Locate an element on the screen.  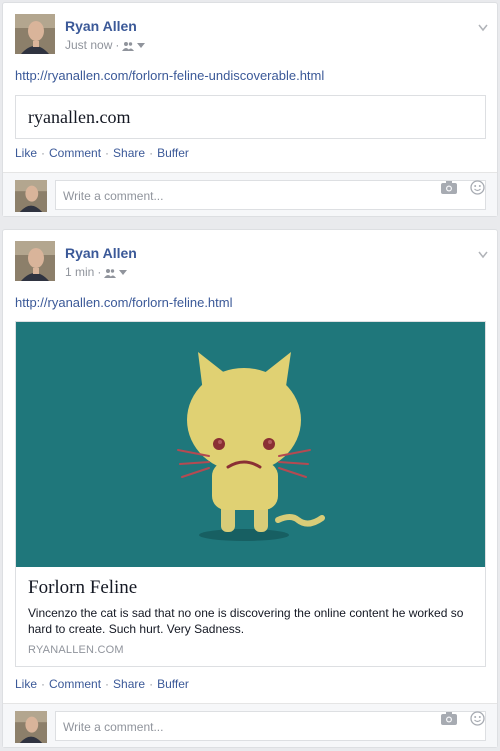
timestamp: 1 min is located at coordinates (79, 272).